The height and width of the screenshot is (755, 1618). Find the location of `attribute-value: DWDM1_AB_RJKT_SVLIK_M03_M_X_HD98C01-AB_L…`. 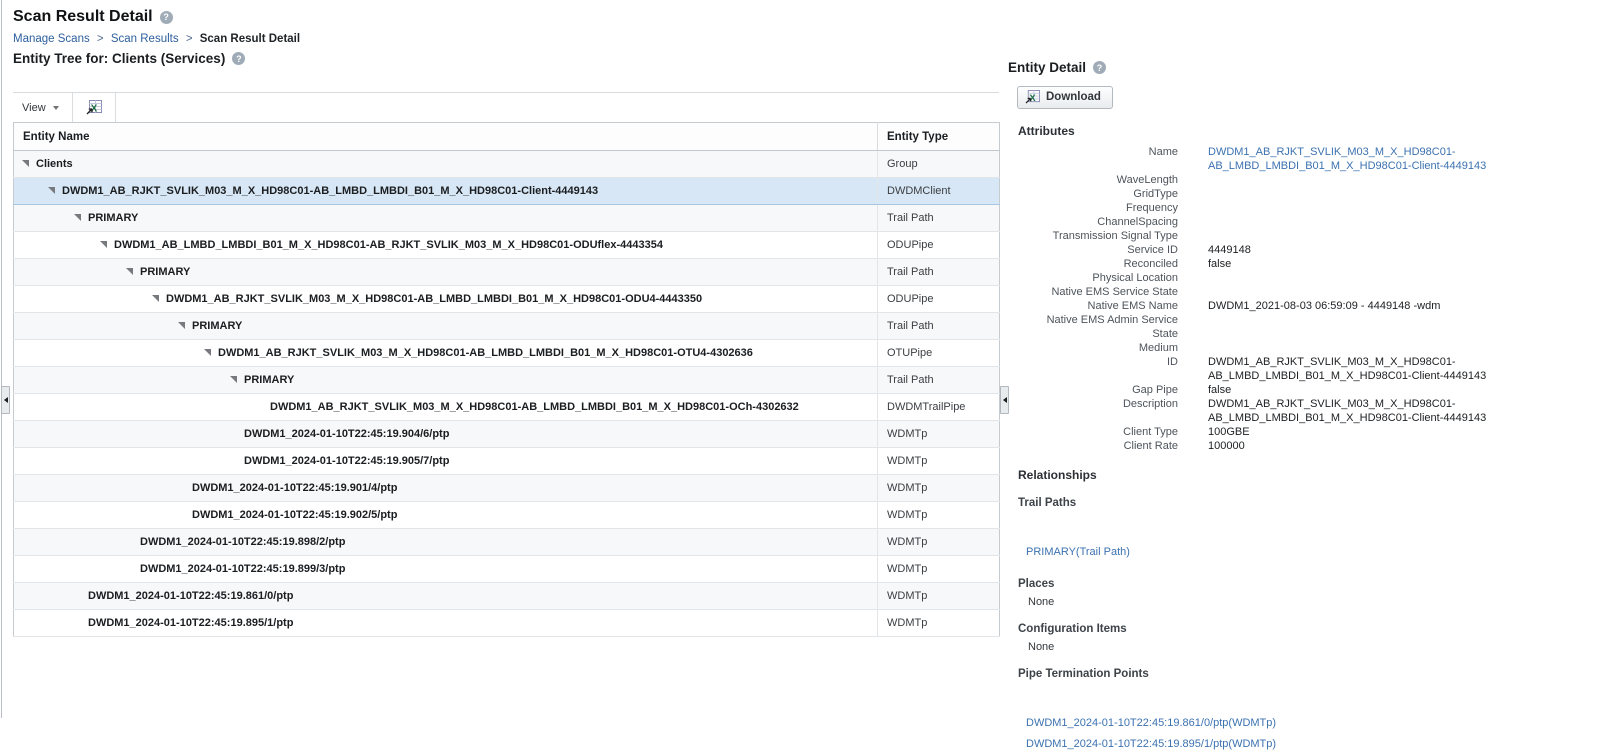

attribute-value: DWDM1_AB_RJKT_SVLIK_M03_M_X_HD98C01-AB_L… is located at coordinates (1347, 369).